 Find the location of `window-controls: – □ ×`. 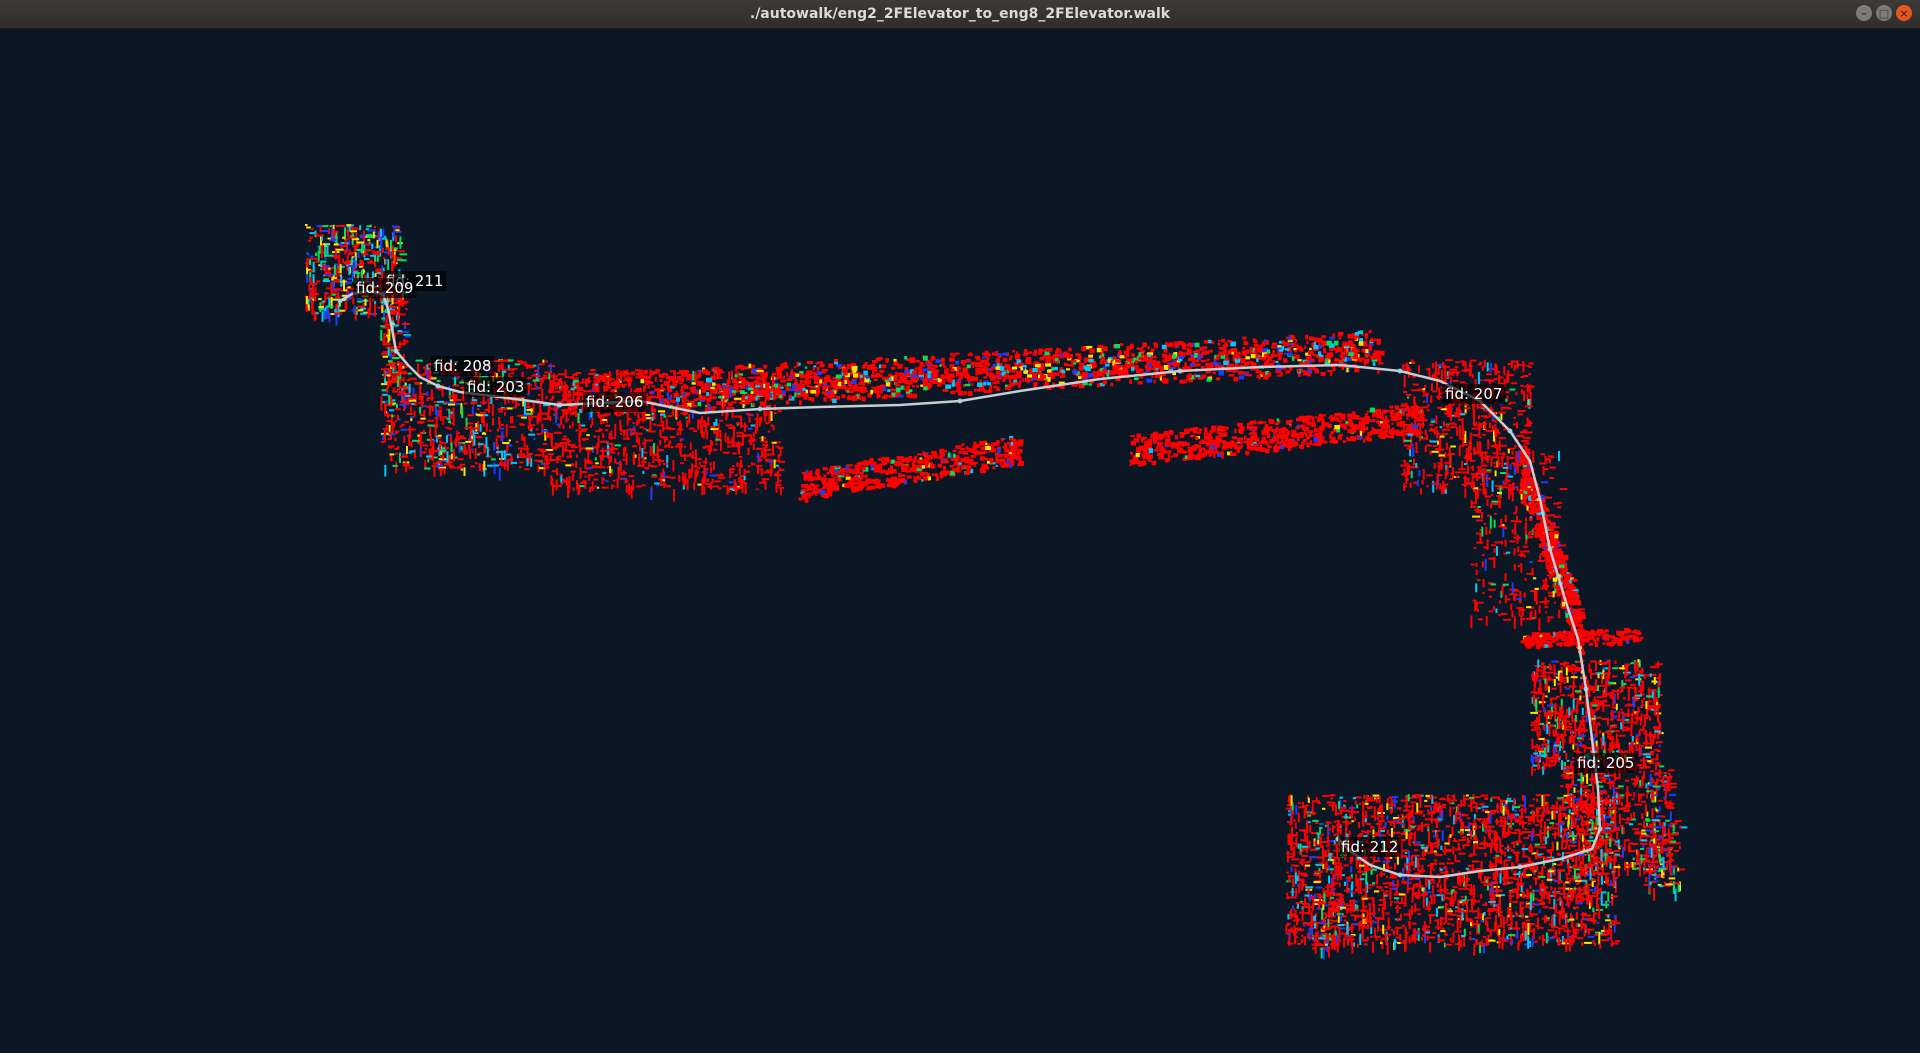

window-controls: – □ × is located at coordinates (1884, 13).